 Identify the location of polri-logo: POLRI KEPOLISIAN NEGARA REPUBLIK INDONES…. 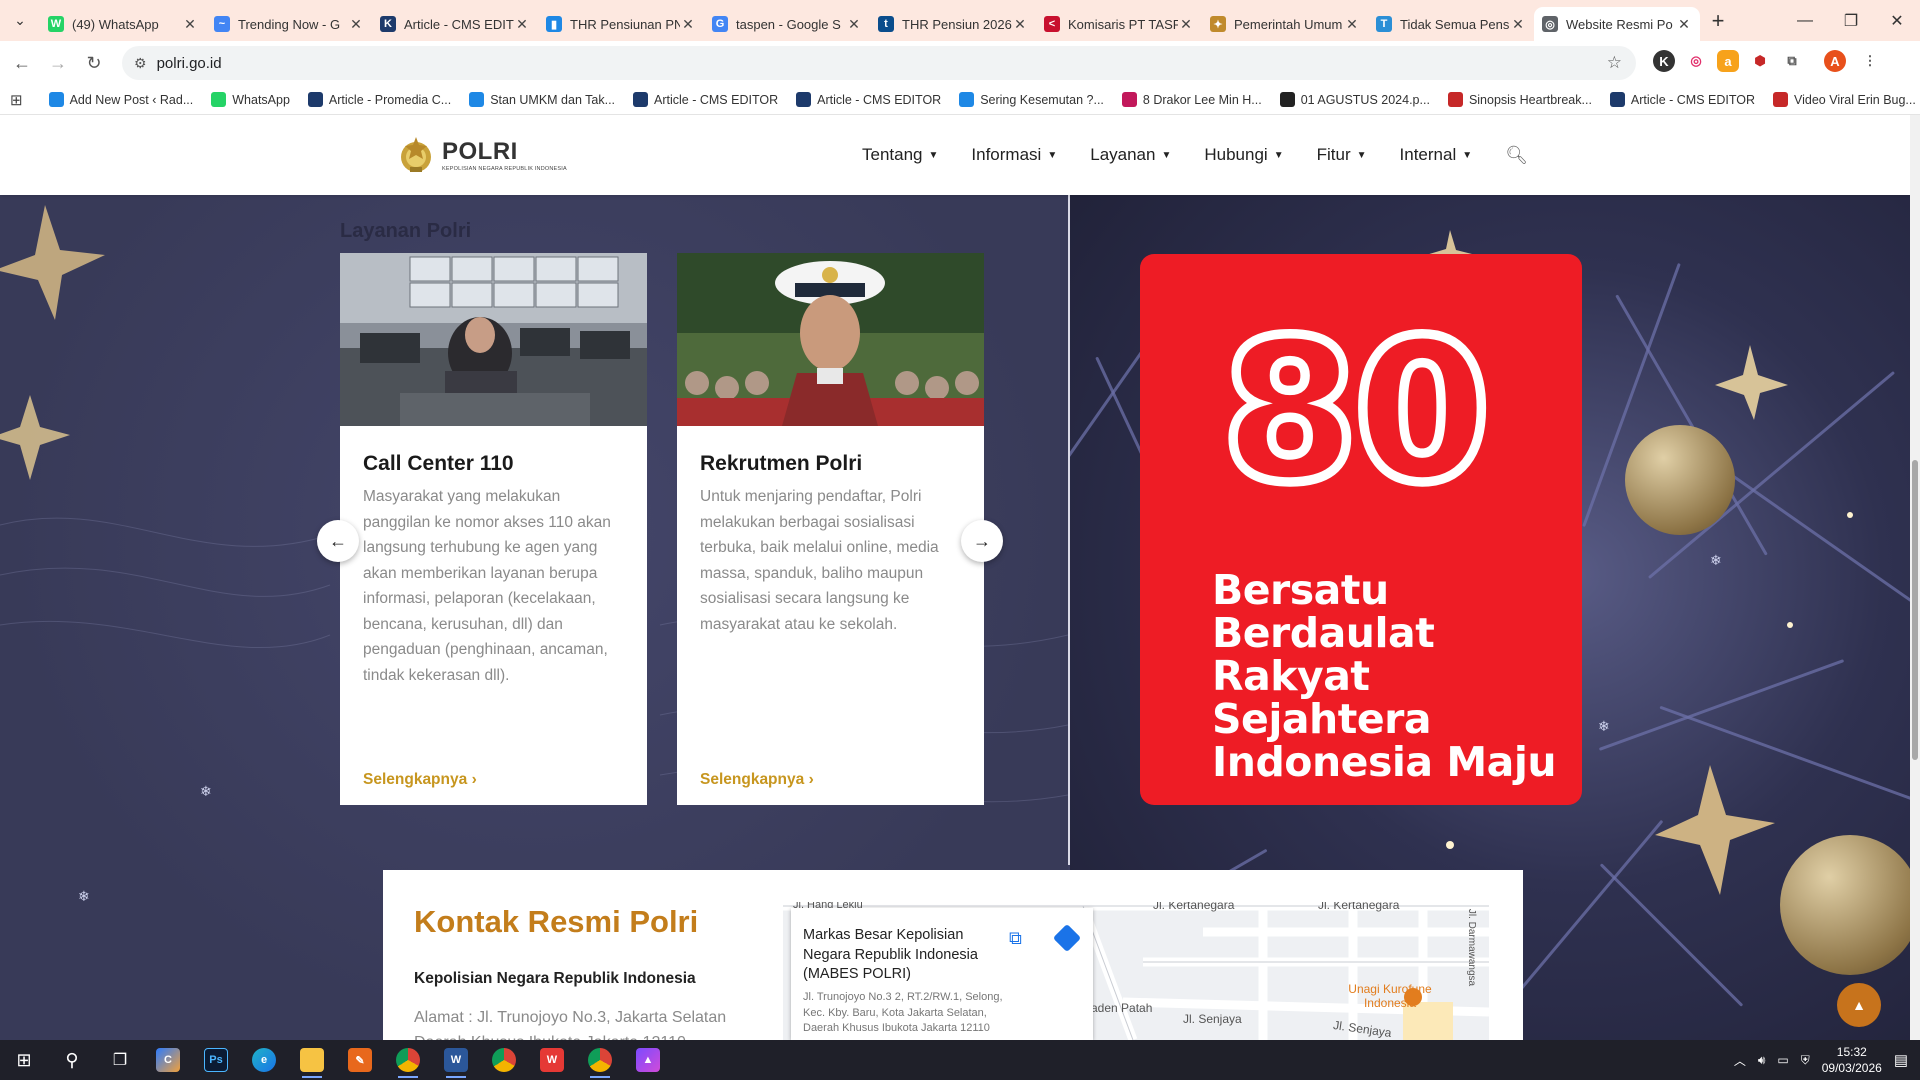
(481, 155).